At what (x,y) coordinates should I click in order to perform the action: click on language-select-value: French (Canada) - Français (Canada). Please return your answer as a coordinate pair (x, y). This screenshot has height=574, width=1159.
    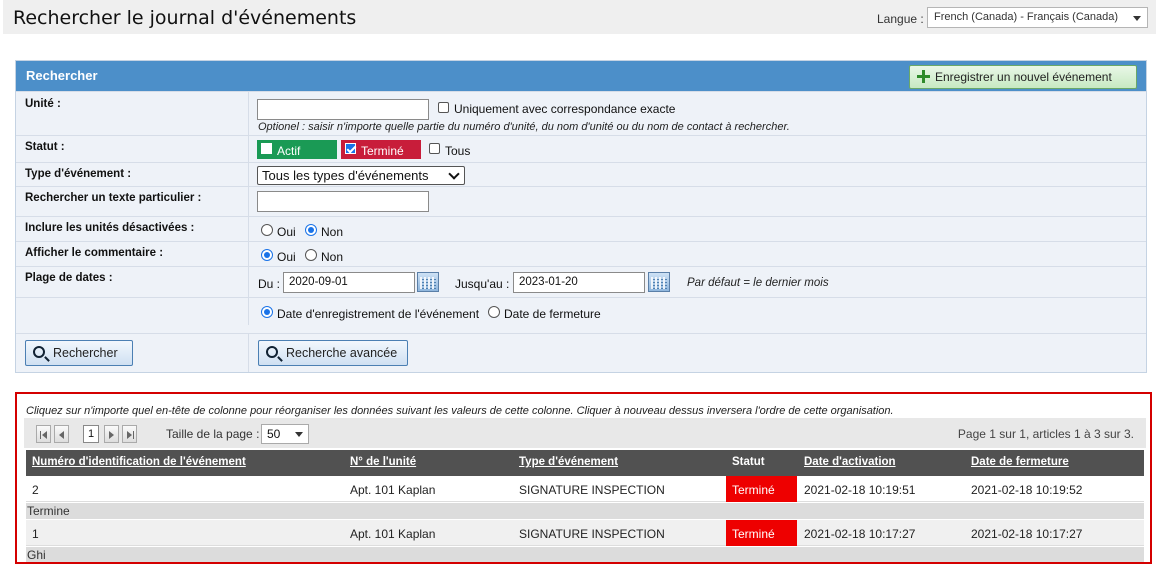
    Looking at the image, I should click on (1026, 17).